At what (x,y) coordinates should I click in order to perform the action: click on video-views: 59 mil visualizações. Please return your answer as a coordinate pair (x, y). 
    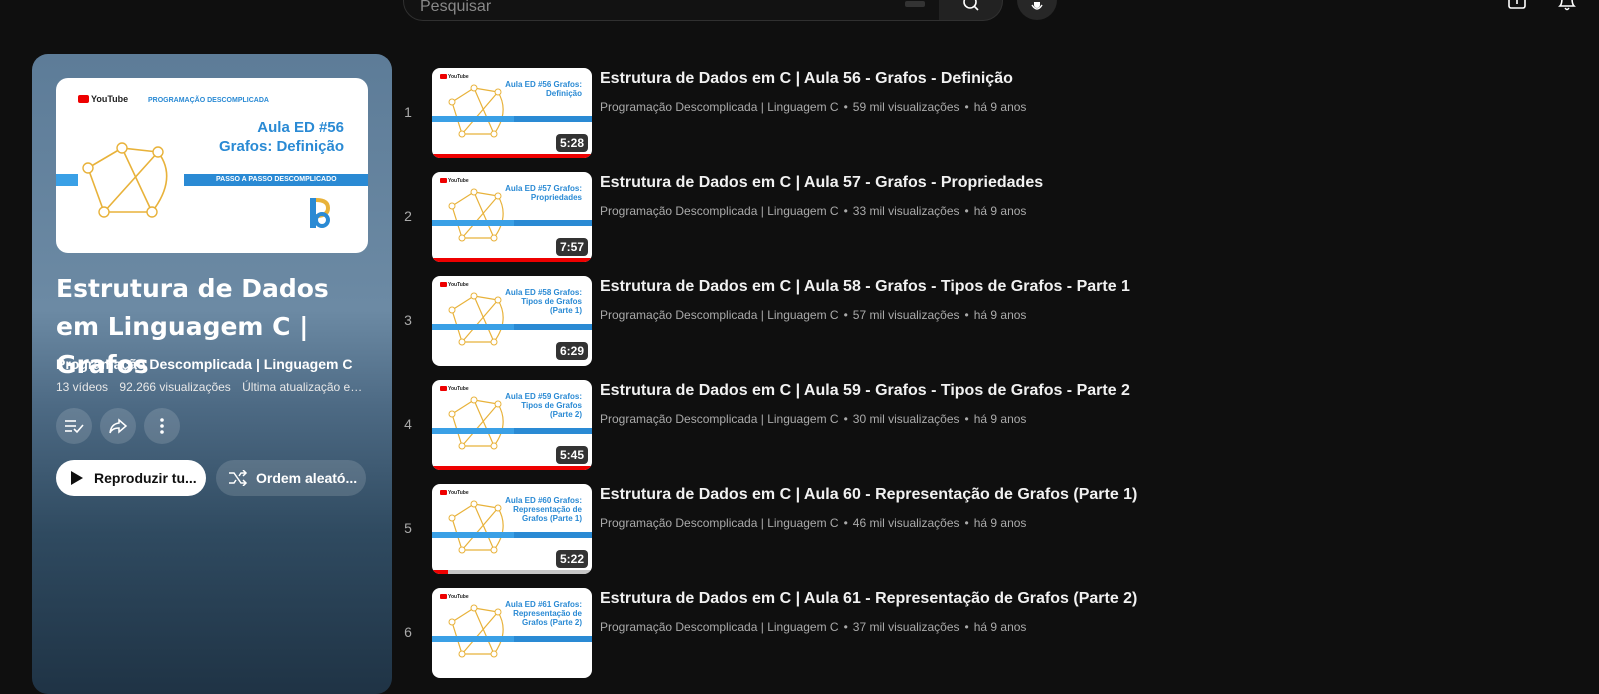
    Looking at the image, I should click on (906, 107).